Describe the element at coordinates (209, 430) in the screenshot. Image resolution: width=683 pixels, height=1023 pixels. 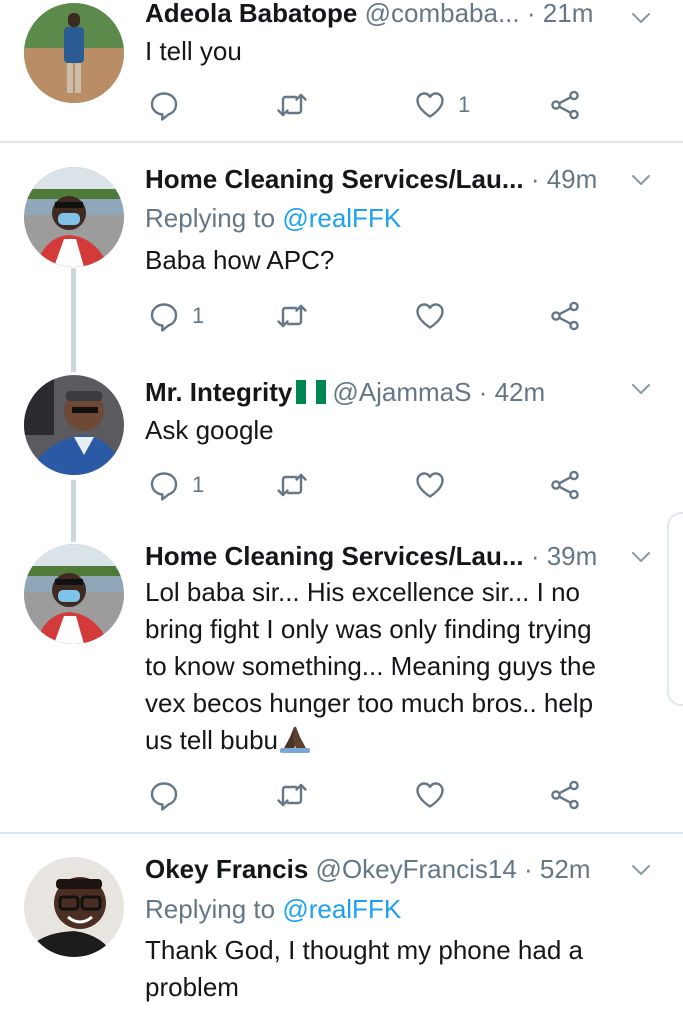
I see `tweet-text: Ask google` at that location.